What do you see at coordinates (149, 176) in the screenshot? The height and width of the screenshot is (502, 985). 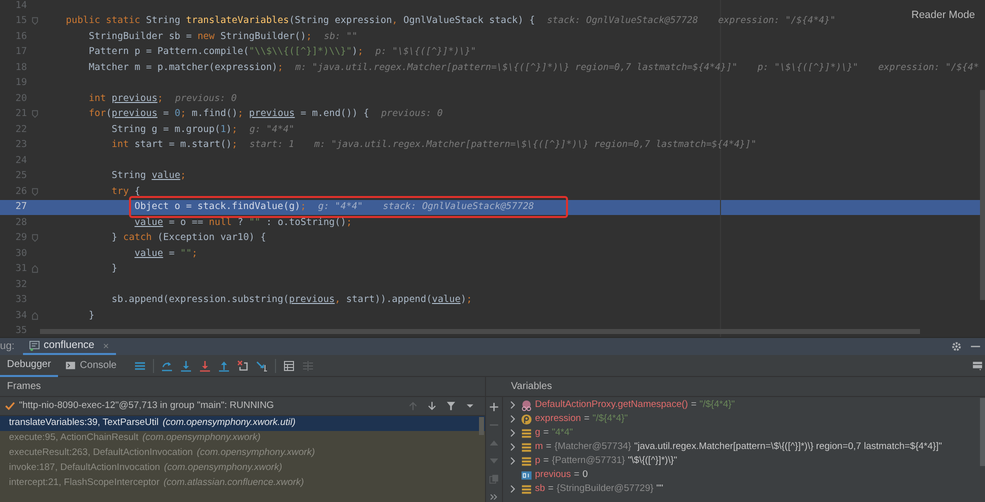 I see `code-line: String value;` at bounding box center [149, 176].